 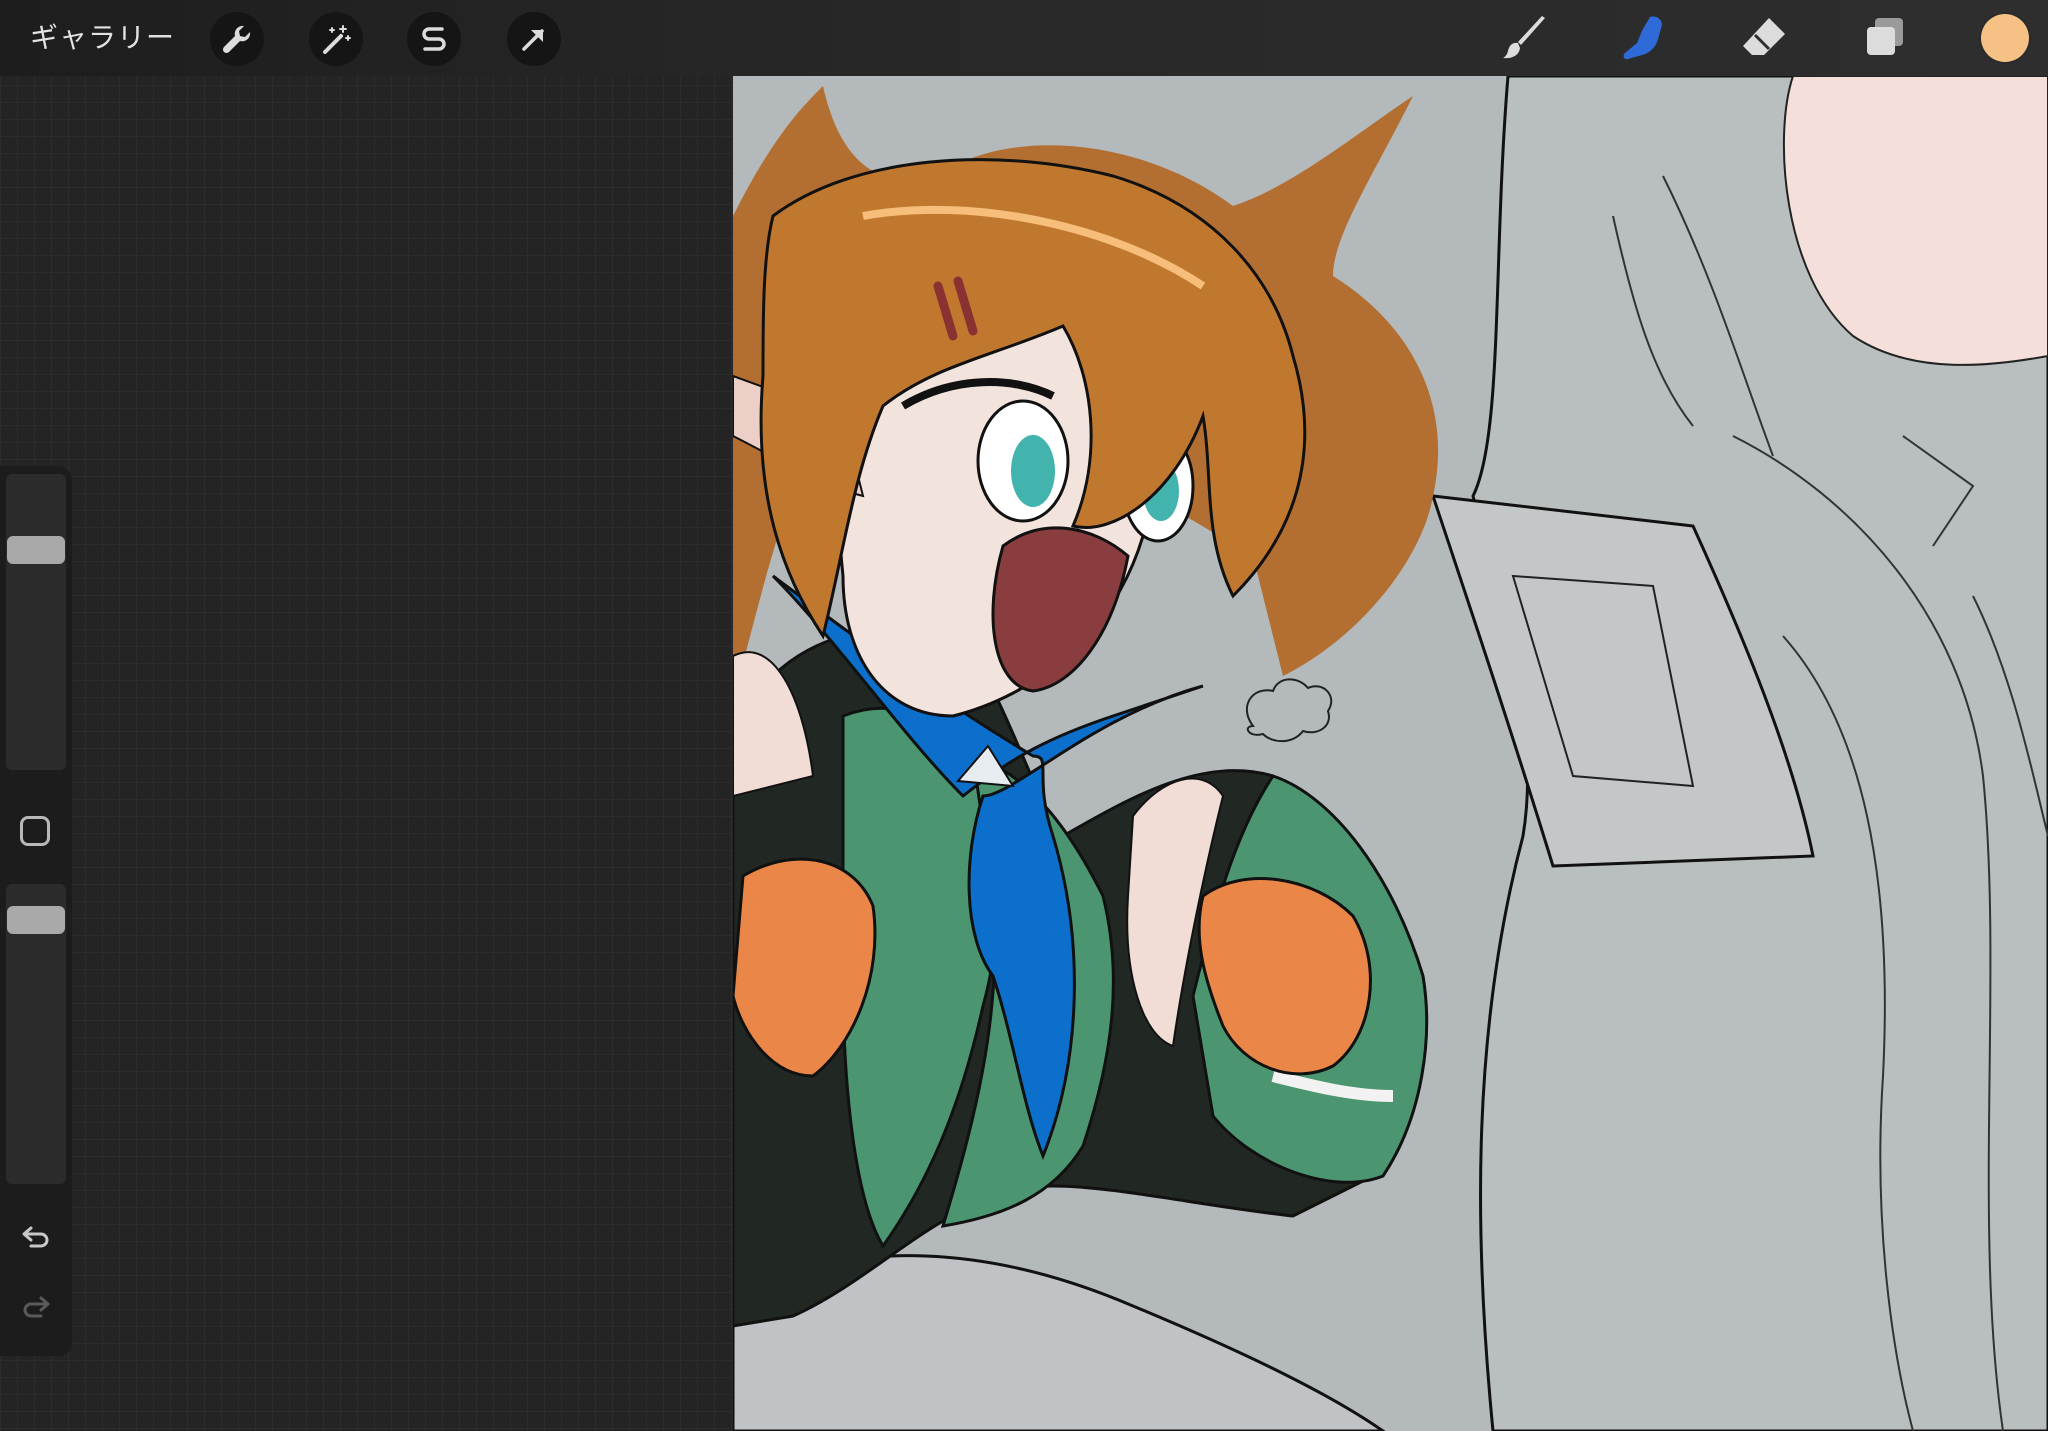 What do you see at coordinates (36, 622) in the screenshot?
I see `brush-size-slider` at bounding box center [36, 622].